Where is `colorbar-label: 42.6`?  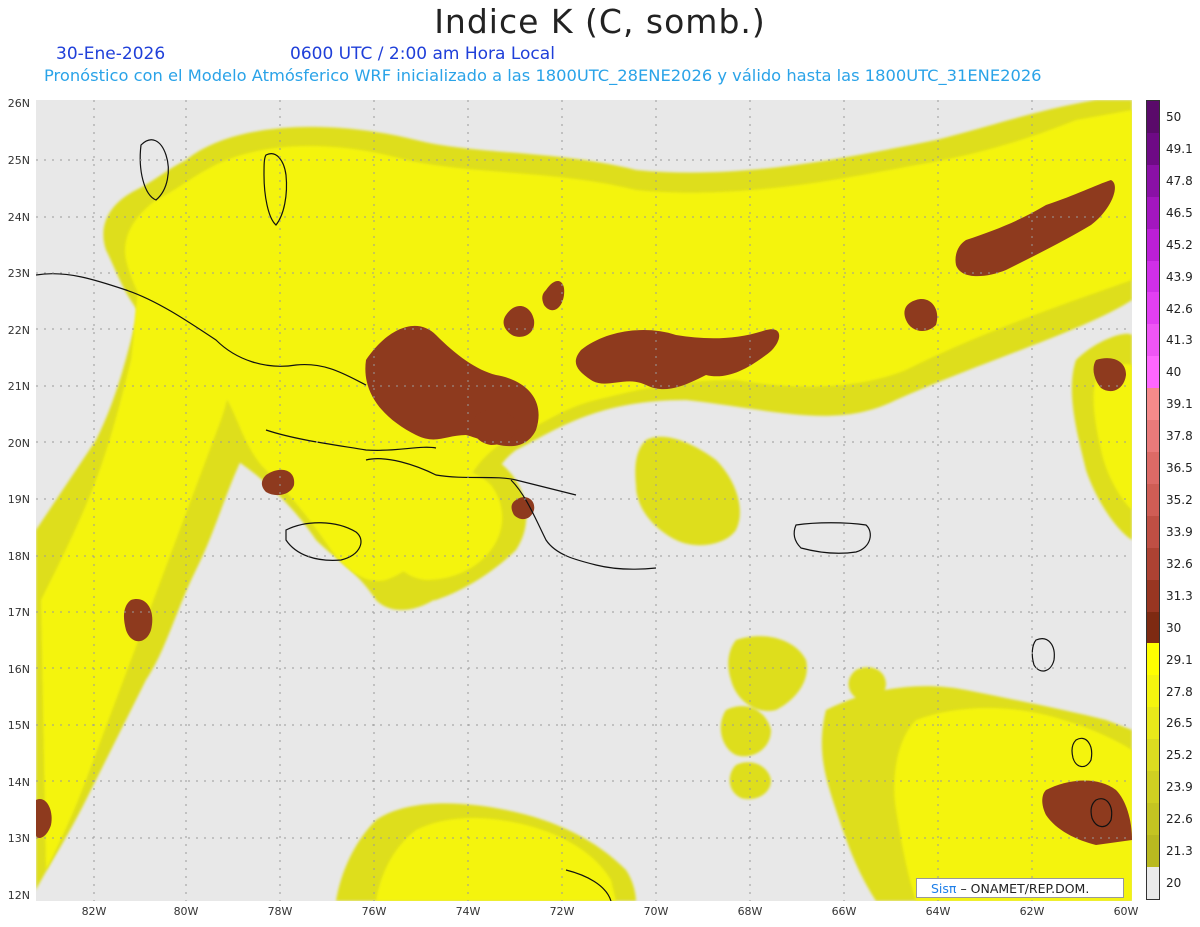 colorbar-label: 42.6 is located at coordinates (1179, 308).